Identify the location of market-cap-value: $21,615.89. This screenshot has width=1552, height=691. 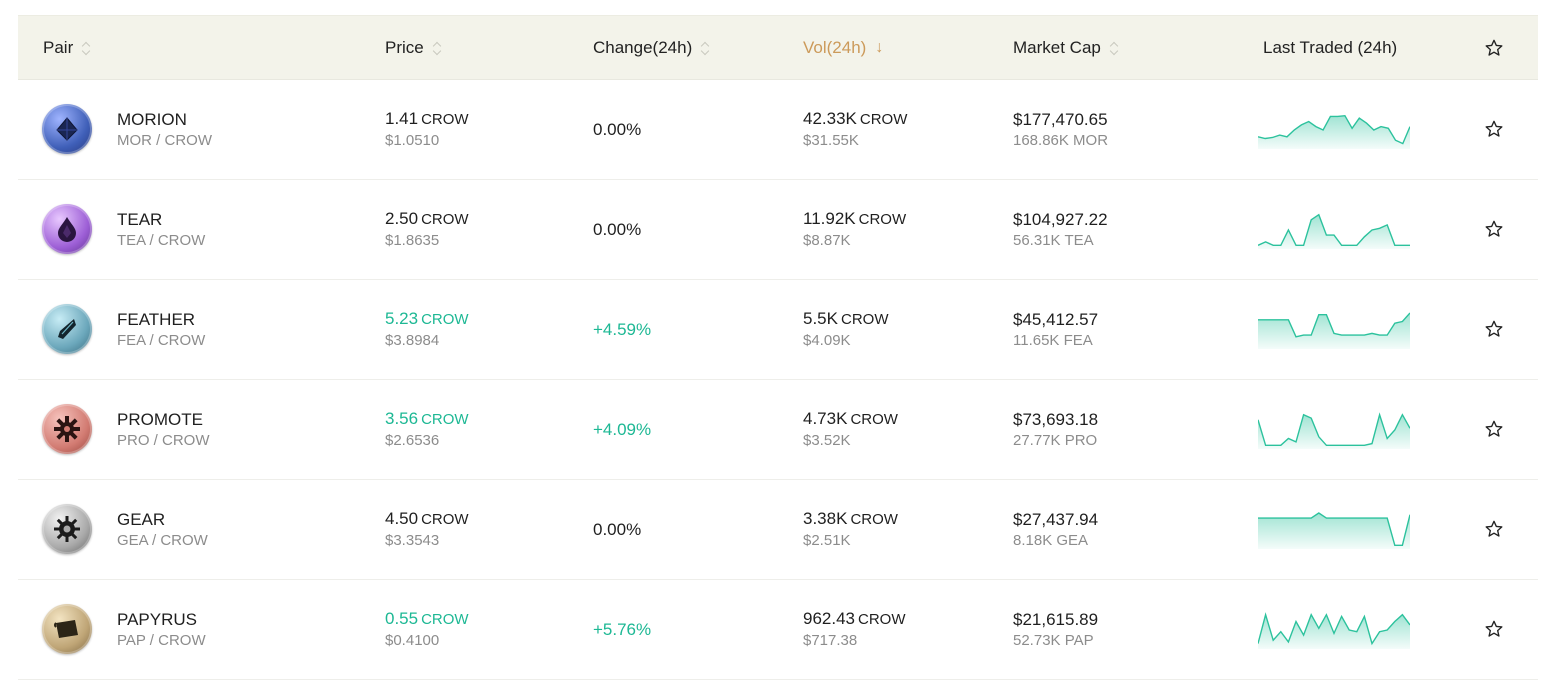
(1056, 619).